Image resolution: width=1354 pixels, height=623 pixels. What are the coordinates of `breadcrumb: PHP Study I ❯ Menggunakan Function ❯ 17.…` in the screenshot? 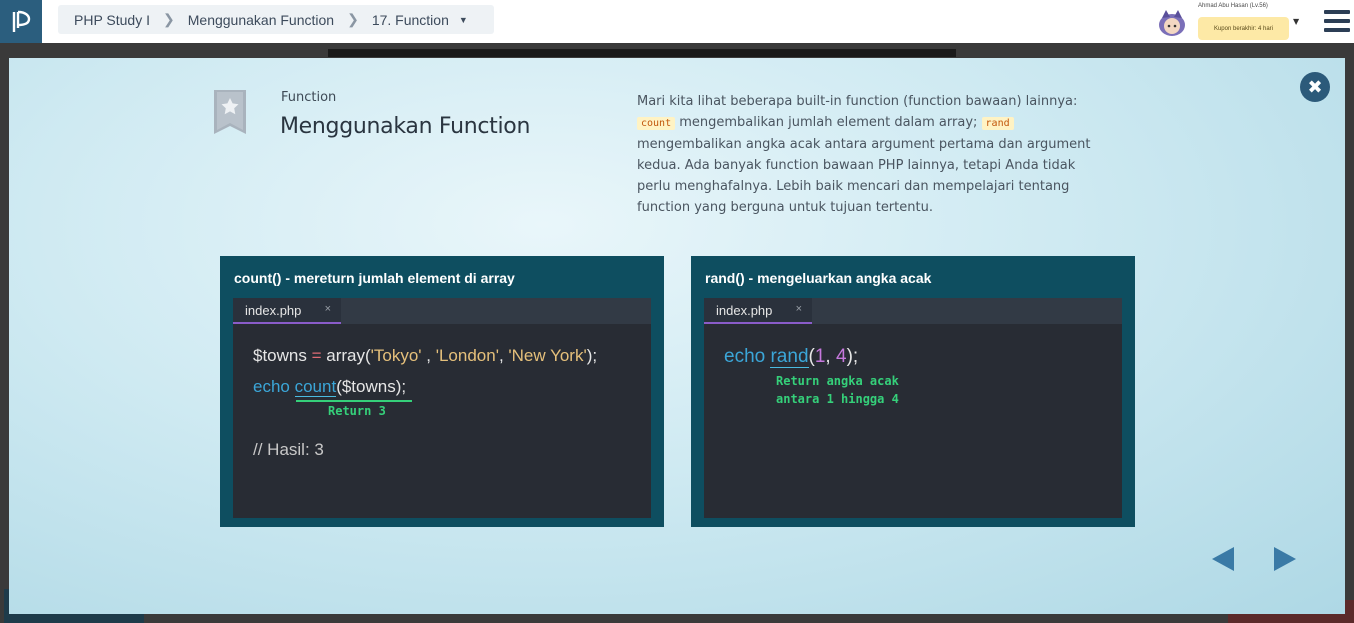 It's located at (276, 19).